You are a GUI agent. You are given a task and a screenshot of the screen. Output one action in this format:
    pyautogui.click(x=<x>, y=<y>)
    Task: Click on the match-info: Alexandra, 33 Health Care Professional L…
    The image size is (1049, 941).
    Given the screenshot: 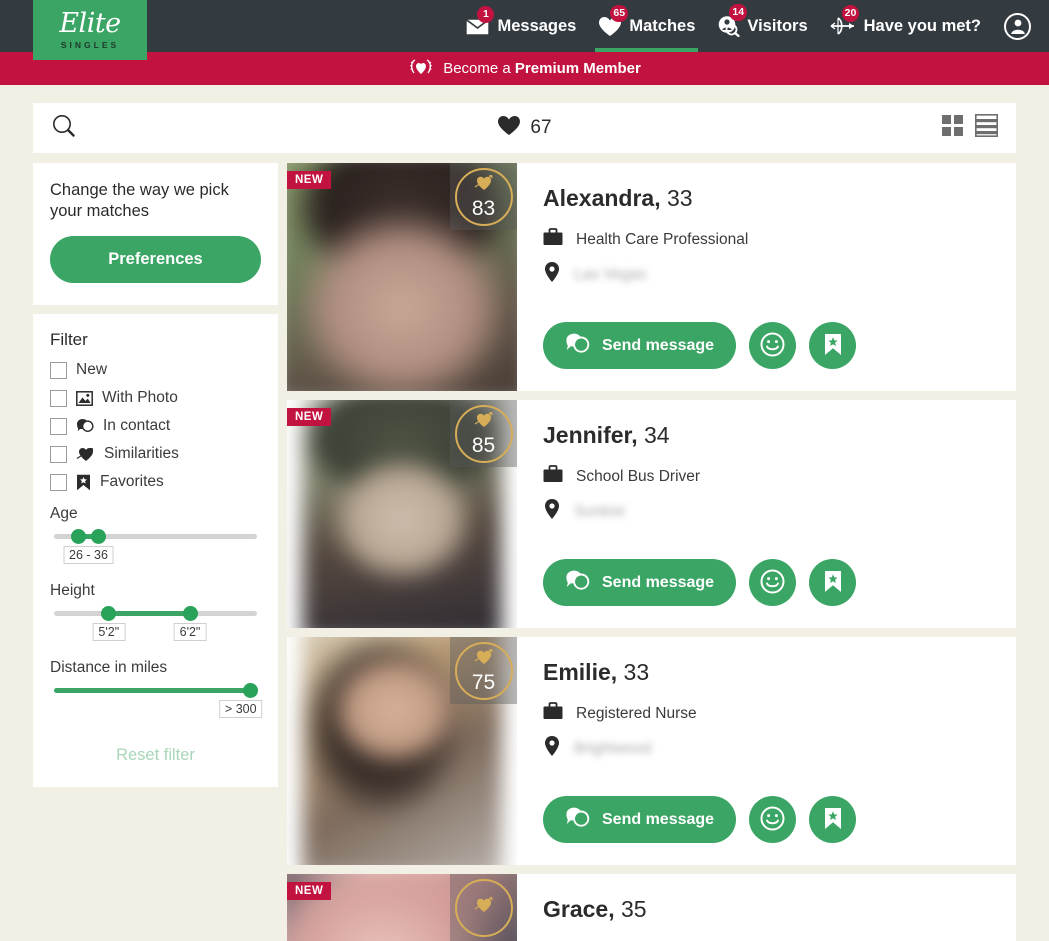 What is the action you would take?
    pyautogui.click(x=766, y=277)
    